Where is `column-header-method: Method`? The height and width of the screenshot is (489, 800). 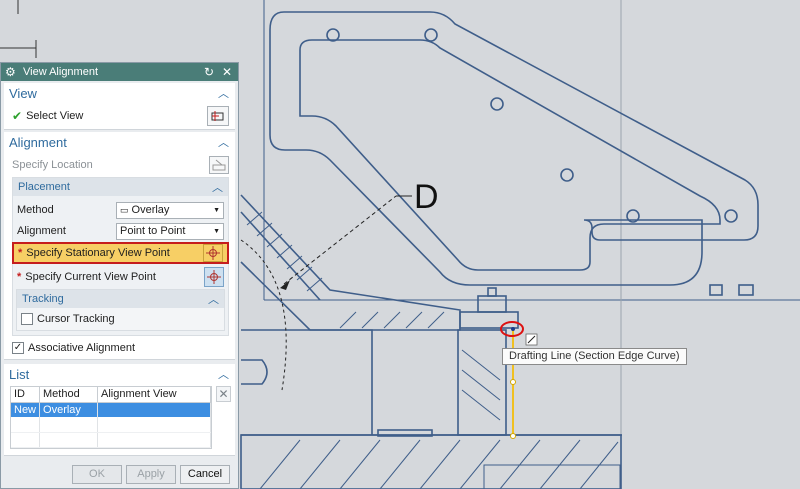 column-header-method: Method is located at coordinates (69, 395).